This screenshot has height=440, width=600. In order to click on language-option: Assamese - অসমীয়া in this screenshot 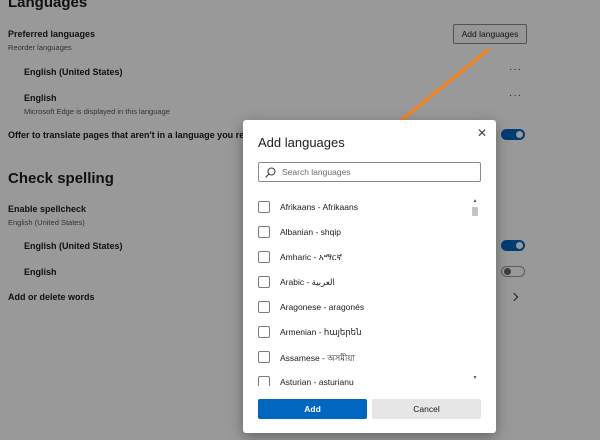, I will do `click(361, 358)`.